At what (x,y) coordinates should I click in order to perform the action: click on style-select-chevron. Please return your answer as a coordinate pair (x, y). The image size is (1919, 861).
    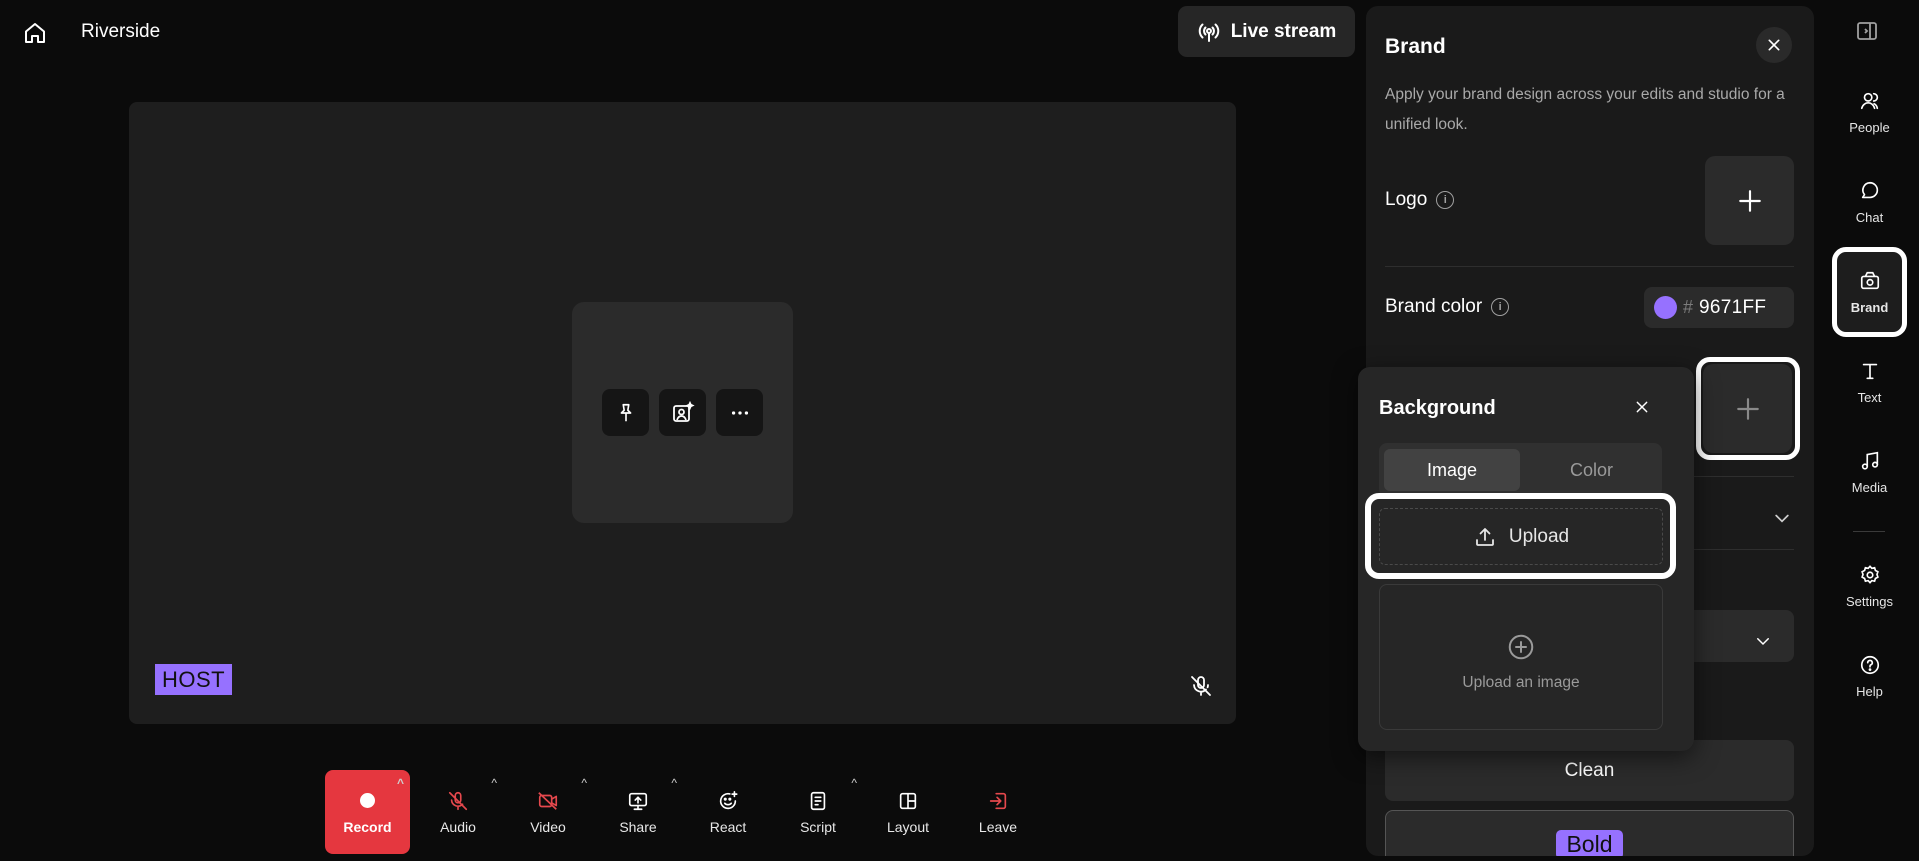
    Looking at the image, I should click on (1763, 641).